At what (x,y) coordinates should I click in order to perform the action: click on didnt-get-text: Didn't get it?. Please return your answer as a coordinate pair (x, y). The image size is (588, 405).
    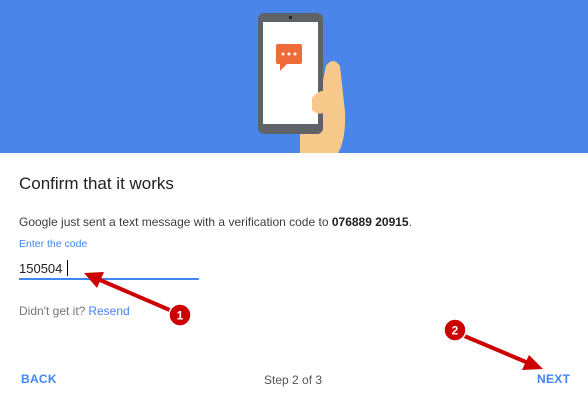
    Looking at the image, I should click on (52, 311).